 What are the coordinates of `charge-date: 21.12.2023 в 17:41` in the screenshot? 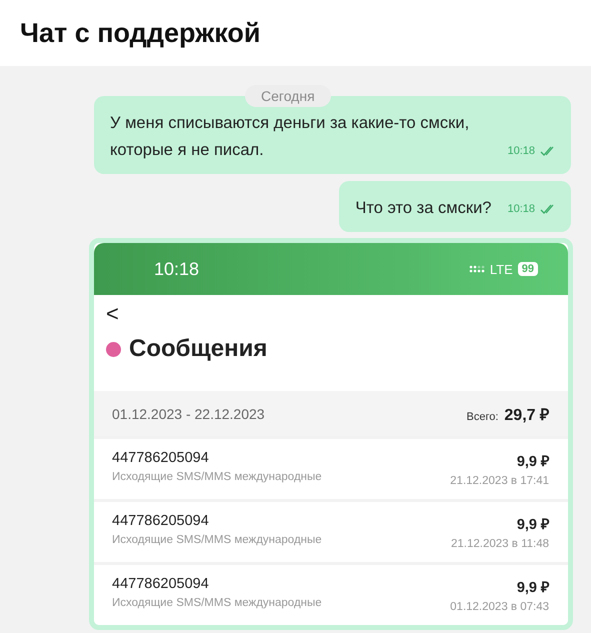 It's located at (499, 481).